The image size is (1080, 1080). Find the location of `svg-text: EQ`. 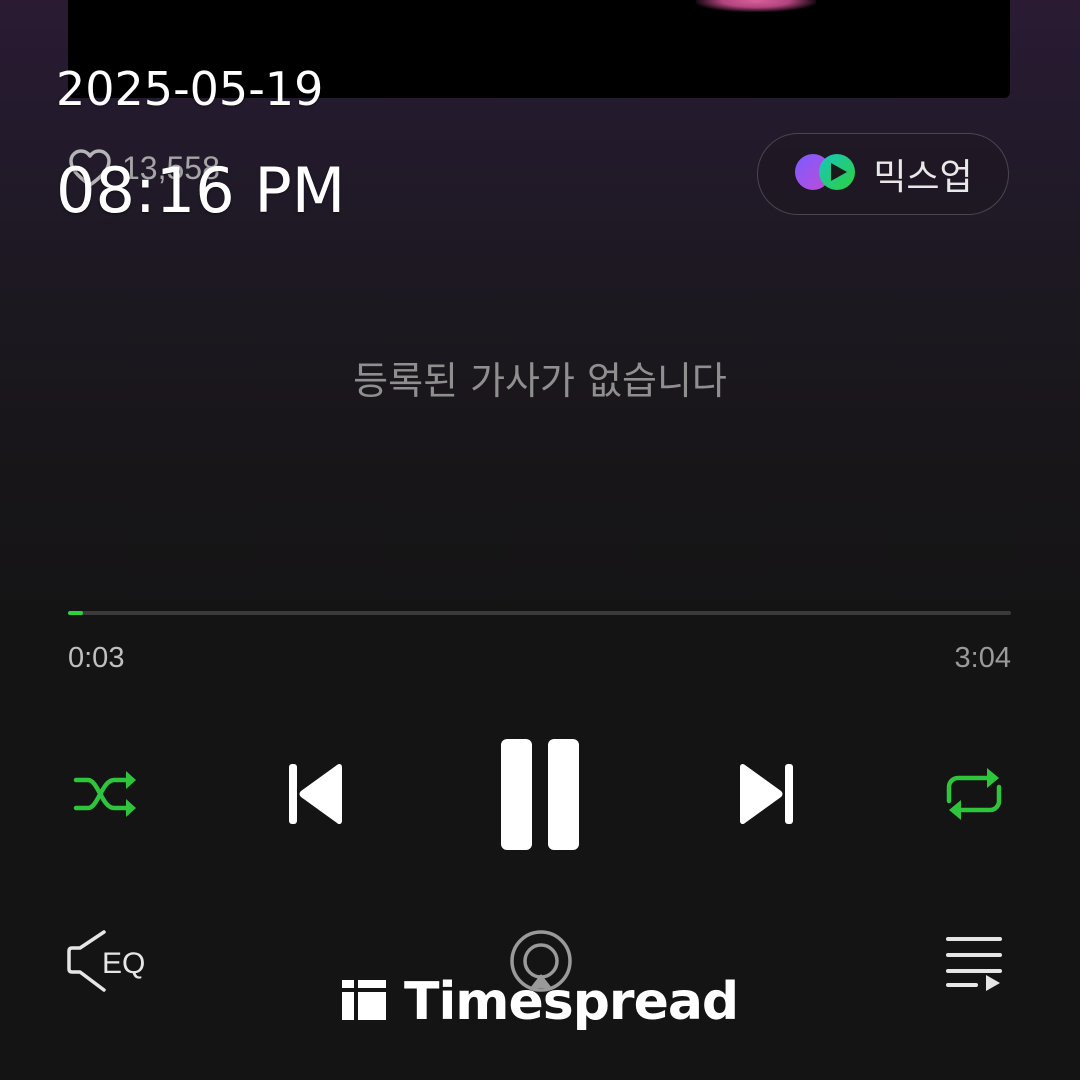

svg-text: EQ is located at coordinates (123, 963).